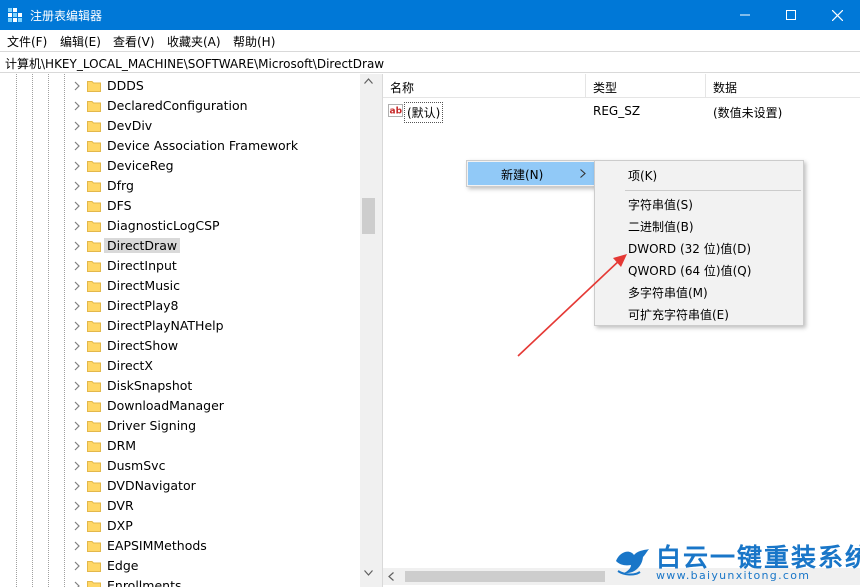  I want to click on tree-item: DownloadManager, so click(180, 406).